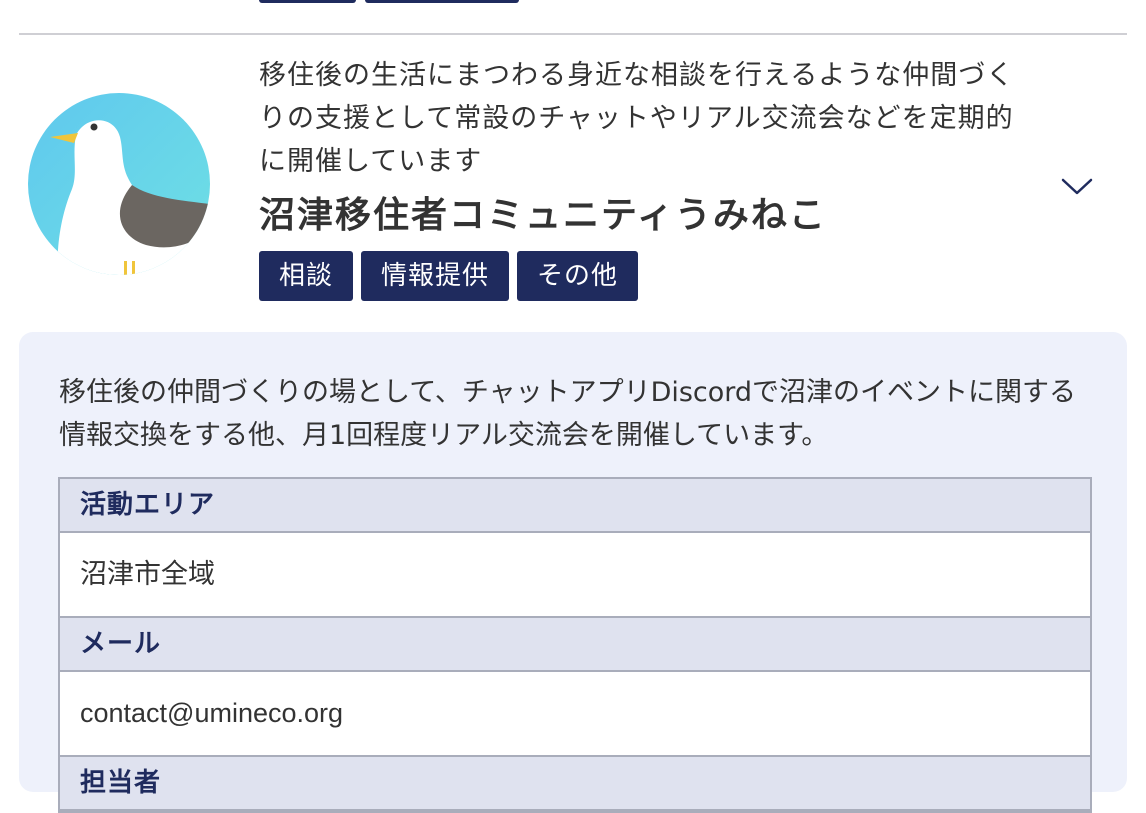 Image resolution: width=1146 pixels, height=813 pixels. Describe the element at coordinates (575, 506) in the screenshot. I see `table-header-area: 活動エリア` at that location.